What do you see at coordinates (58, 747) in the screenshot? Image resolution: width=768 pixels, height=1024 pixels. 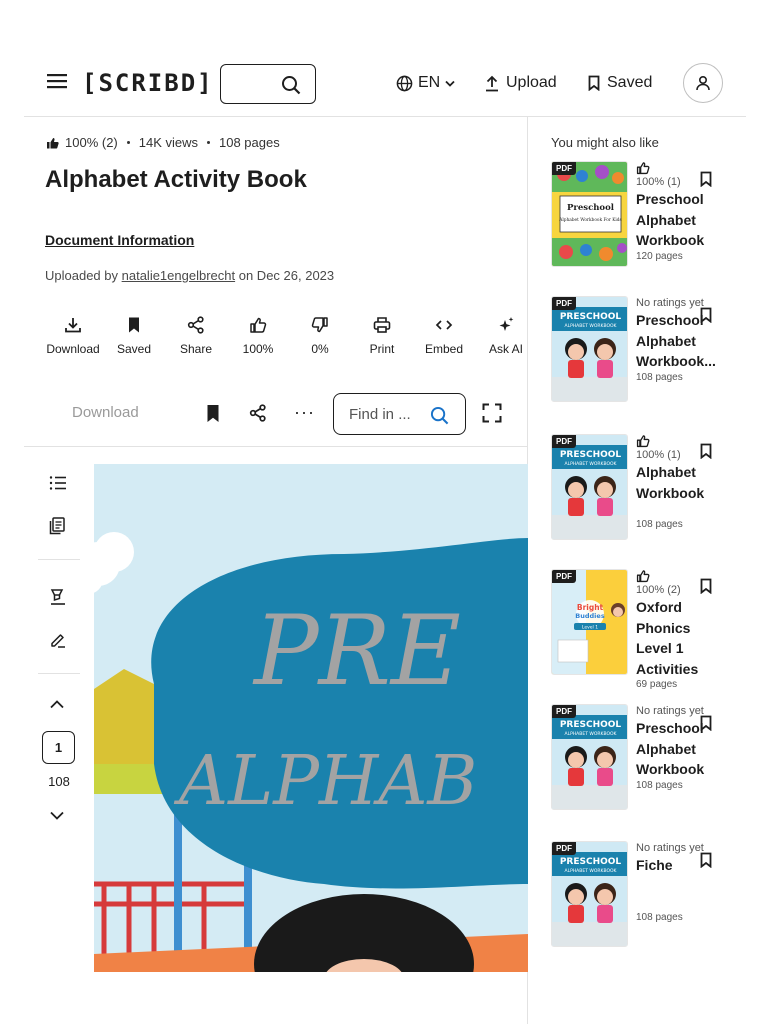 I see `current-page-input: 1` at bounding box center [58, 747].